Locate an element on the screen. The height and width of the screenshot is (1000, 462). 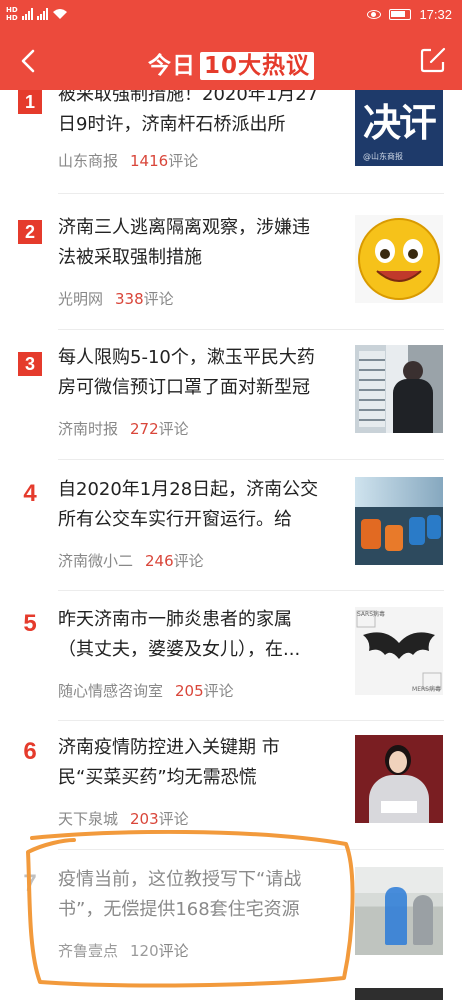
item-meta: 随心情感咨询室 205评论 is located at coordinates (146, 690).